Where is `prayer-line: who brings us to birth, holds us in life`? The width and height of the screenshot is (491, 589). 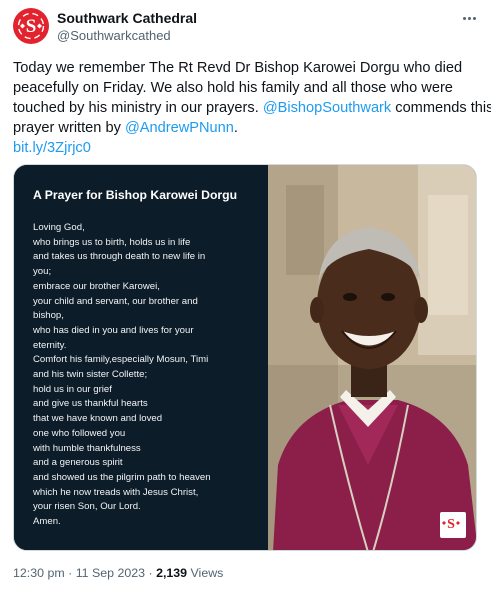 prayer-line: who brings us to birth, holds us in life is located at coordinates (112, 242).